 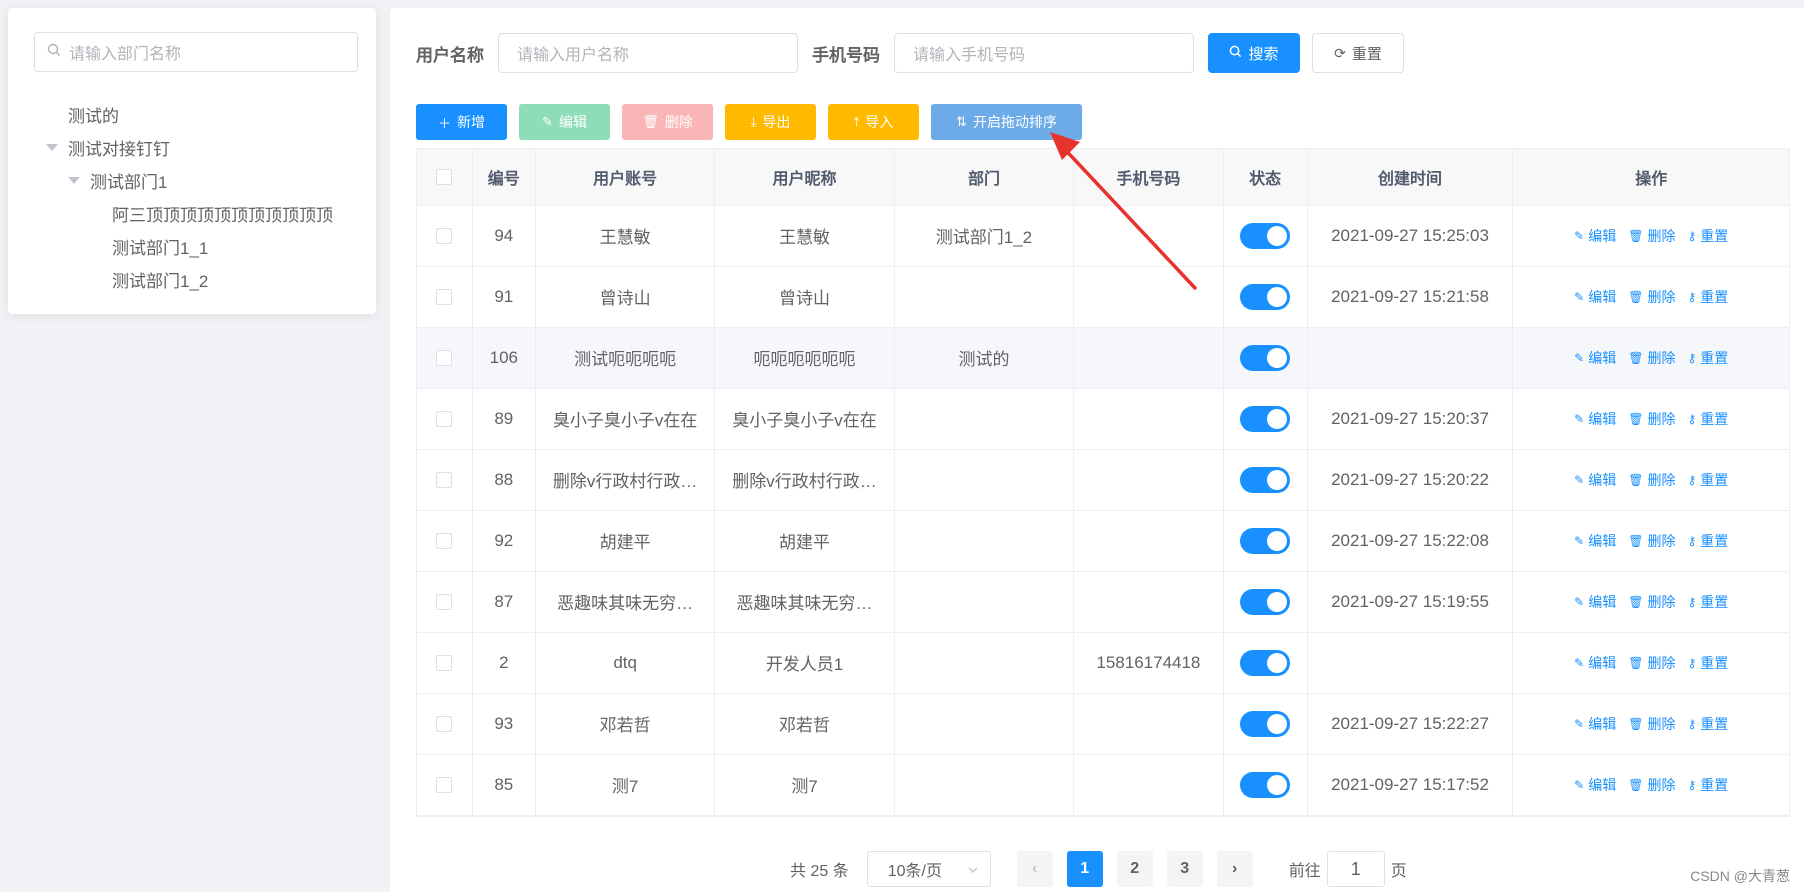 What do you see at coordinates (192, 246) in the screenshot?
I see `tree-node: 测试部门1_1` at bounding box center [192, 246].